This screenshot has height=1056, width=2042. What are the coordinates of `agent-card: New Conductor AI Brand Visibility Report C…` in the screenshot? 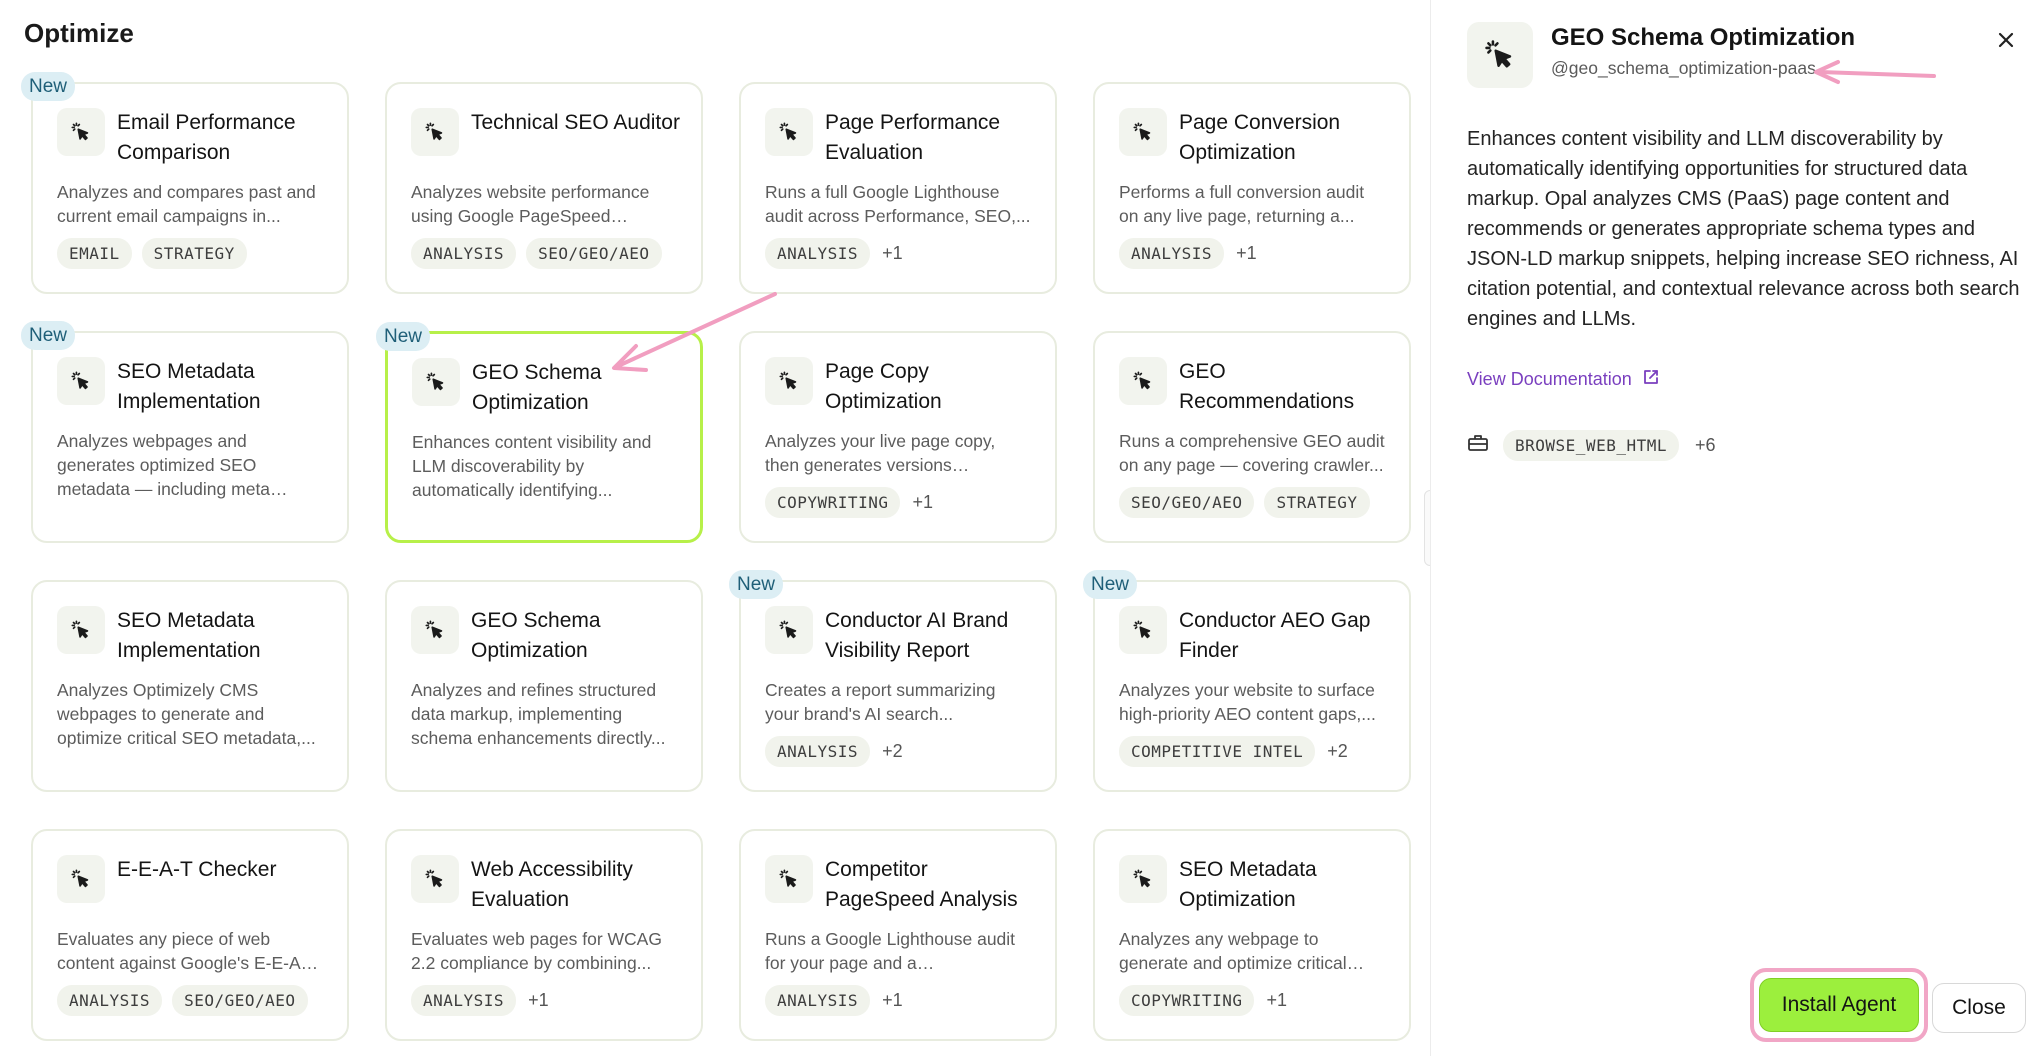 It's located at (893, 681).